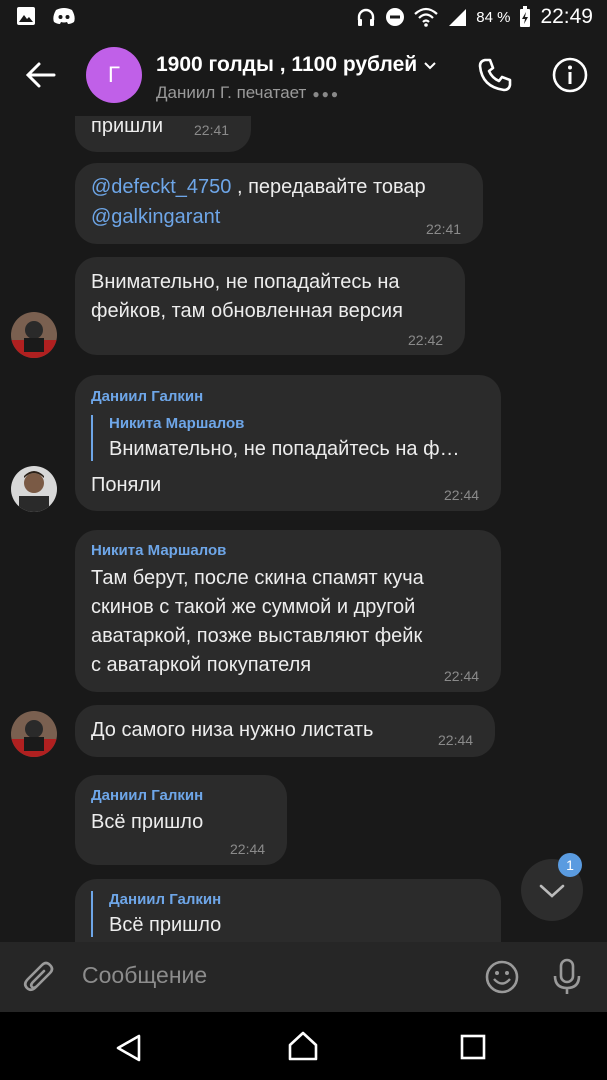 Image resolution: width=607 pixels, height=1080 pixels. What do you see at coordinates (525, 16) in the screenshot?
I see `battery-charging-icon` at bounding box center [525, 16].